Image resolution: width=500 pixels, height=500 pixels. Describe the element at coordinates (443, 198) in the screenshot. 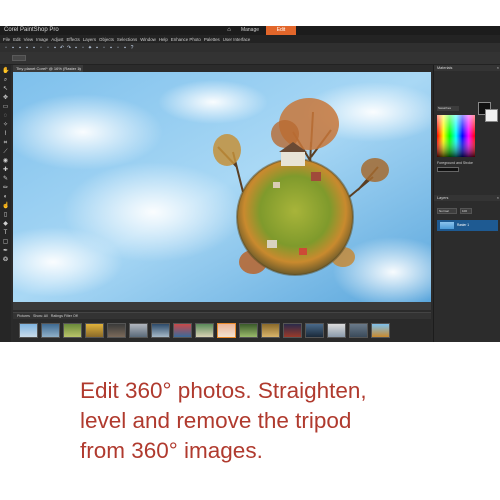

I see `layers-title: Layers` at that location.